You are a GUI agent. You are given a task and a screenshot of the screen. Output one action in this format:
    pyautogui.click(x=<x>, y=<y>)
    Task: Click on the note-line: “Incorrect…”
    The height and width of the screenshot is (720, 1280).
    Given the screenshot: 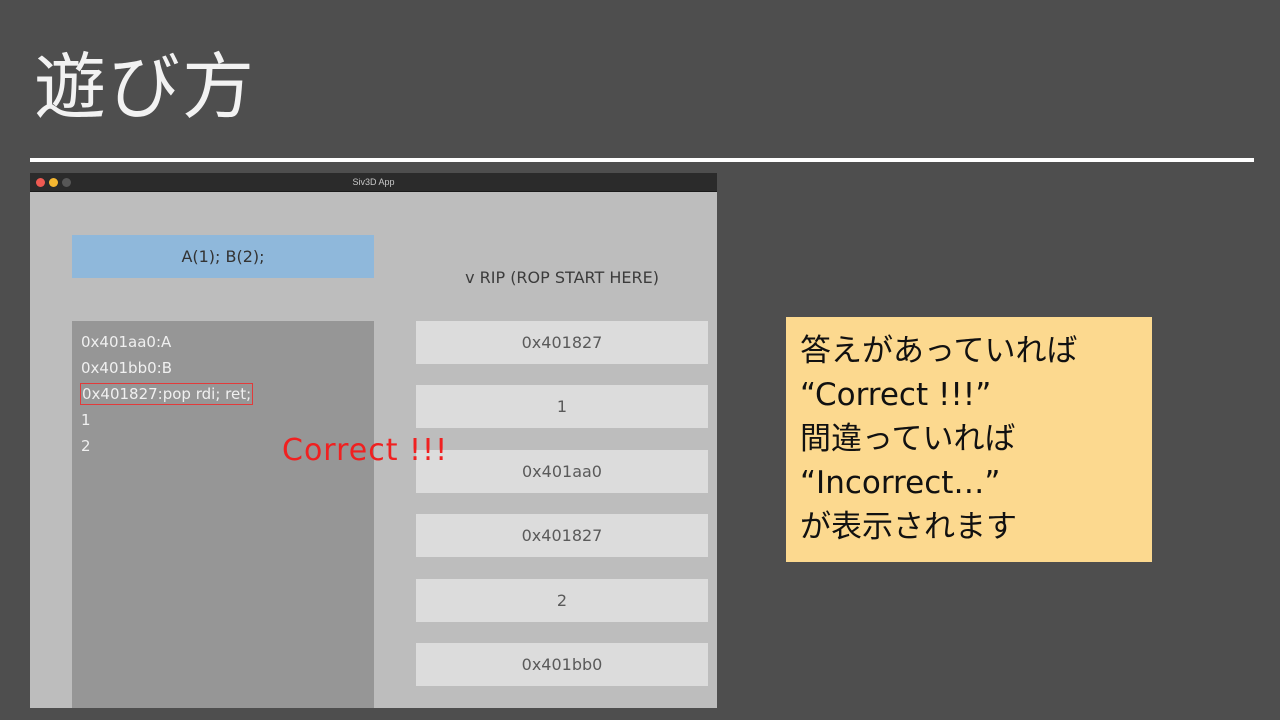 What is the action you would take?
    pyautogui.click(x=900, y=483)
    